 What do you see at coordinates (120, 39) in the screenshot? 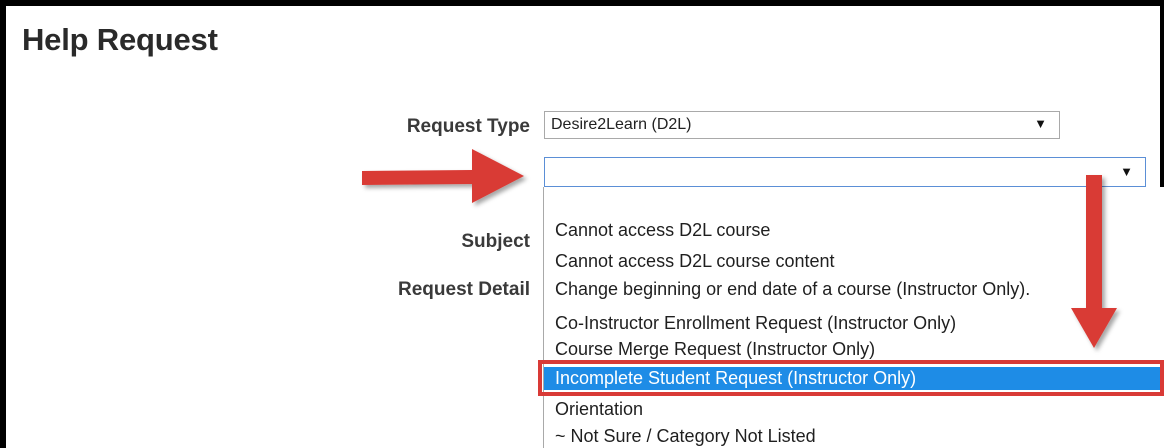
I see `page-title: Help Request` at bounding box center [120, 39].